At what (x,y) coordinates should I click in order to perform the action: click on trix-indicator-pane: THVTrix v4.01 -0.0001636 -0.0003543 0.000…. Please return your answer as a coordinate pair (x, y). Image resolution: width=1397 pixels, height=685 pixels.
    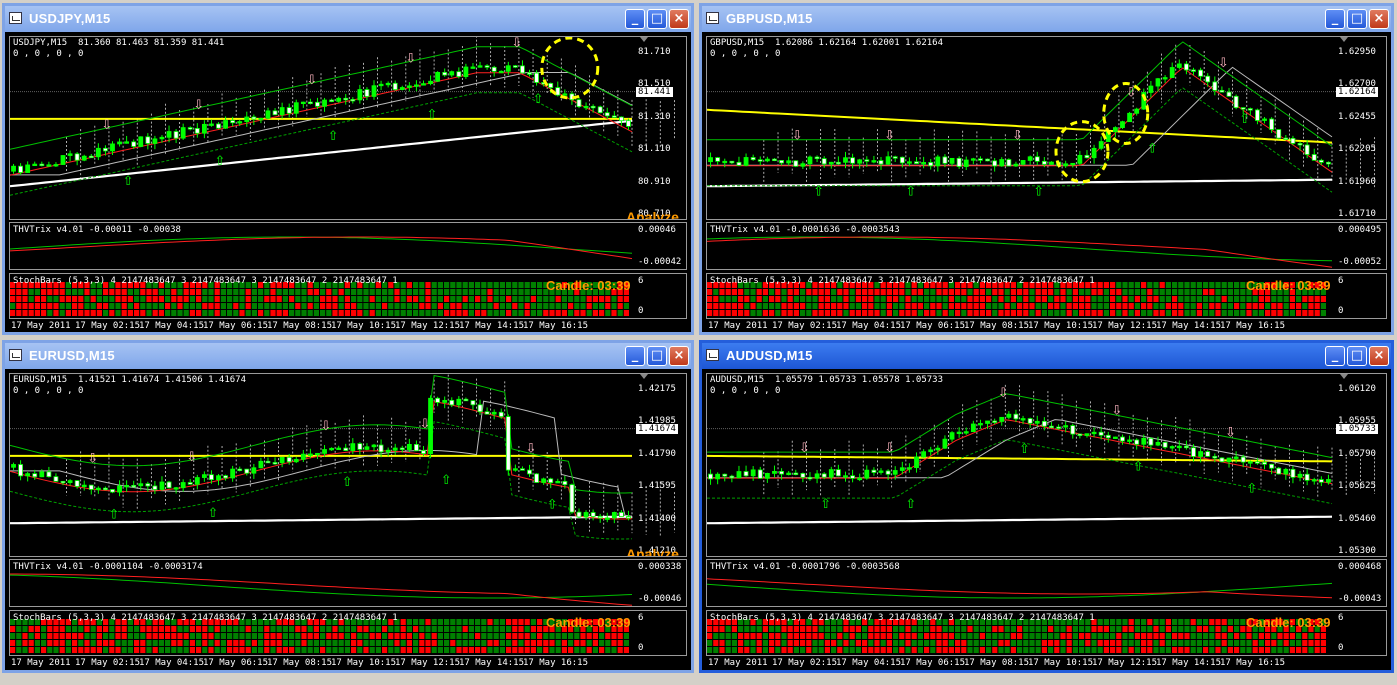
    Looking at the image, I should click on (1046, 246).